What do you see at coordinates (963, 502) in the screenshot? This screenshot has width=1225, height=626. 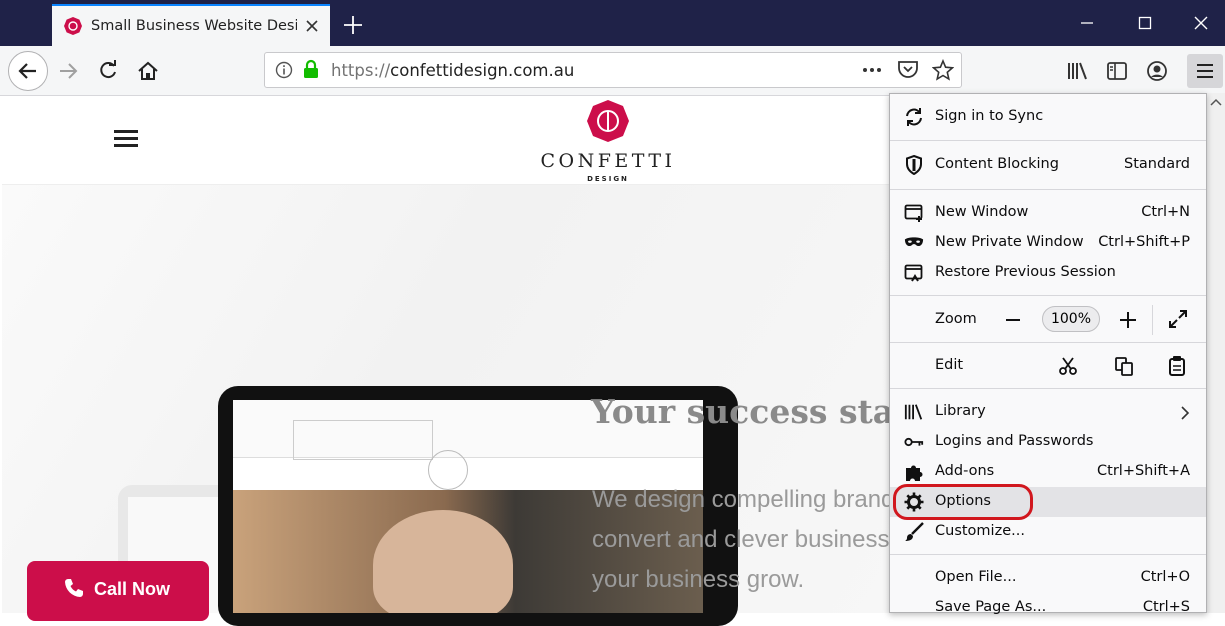 I see `options-highlight-annotation` at bounding box center [963, 502].